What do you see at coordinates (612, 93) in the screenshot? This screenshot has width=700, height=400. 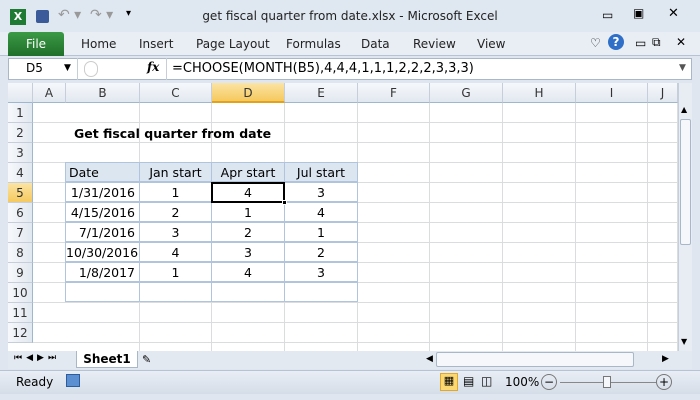 I see `column-header-i: I` at bounding box center [612, 93].